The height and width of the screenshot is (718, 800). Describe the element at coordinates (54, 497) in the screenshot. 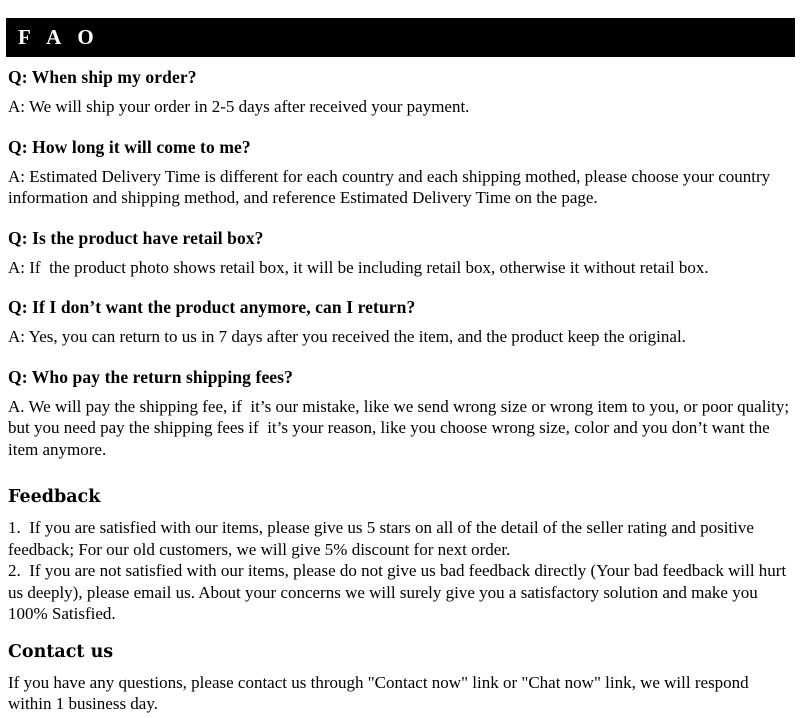

I see `feedback-heading: Feedback` at that location.